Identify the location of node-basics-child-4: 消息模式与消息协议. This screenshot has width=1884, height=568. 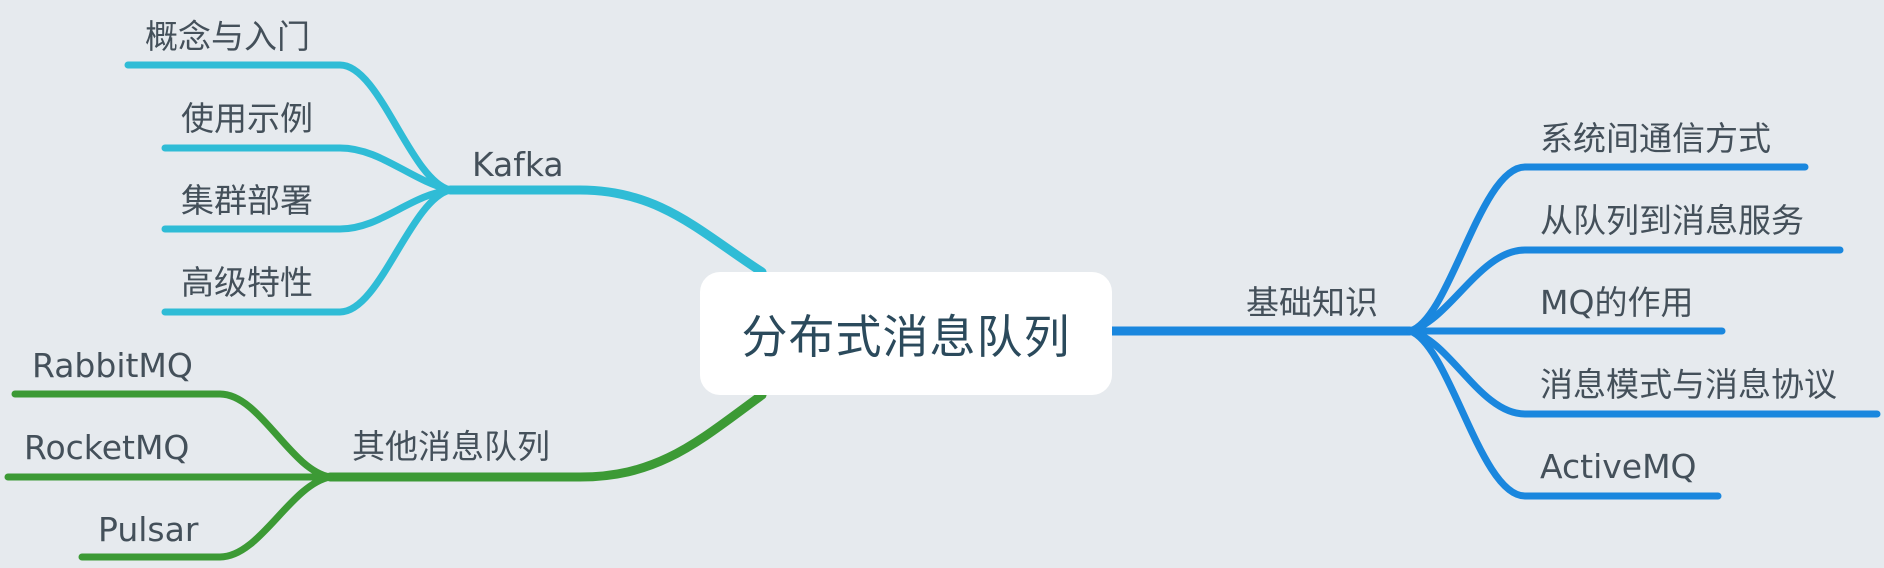
(1688, 384).